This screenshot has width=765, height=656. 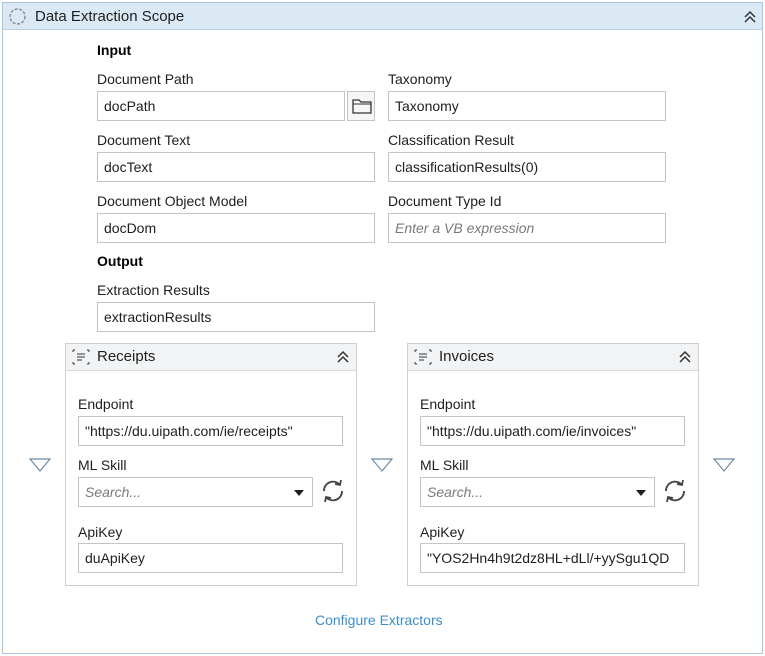 What do you see at coordinates (211, 357) in the screenshot?
I see `extractor-card-header: Receipts` at bounding box center [211, 357].